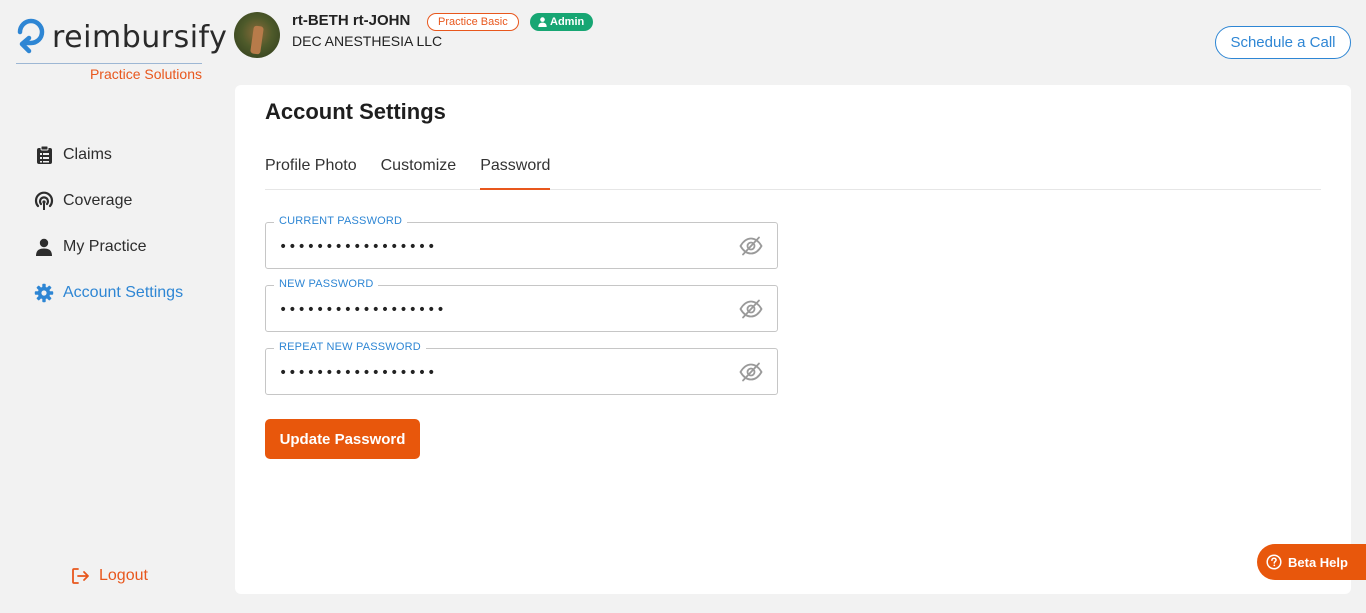 The height and width of the screenshot is (613, 1366). I want to click on sidebar-item-label: Coverage, so click(98, 200).